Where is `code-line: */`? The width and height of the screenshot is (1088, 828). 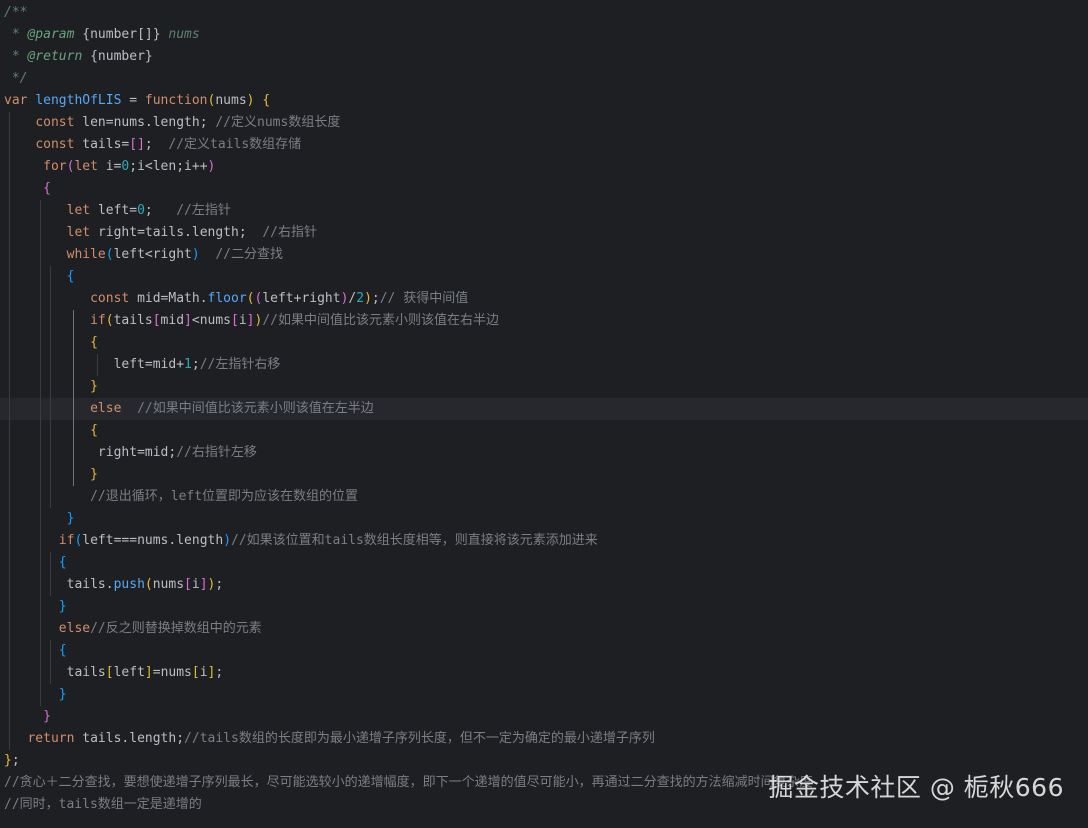
code-line: */ is located at coordinates (544, 79).